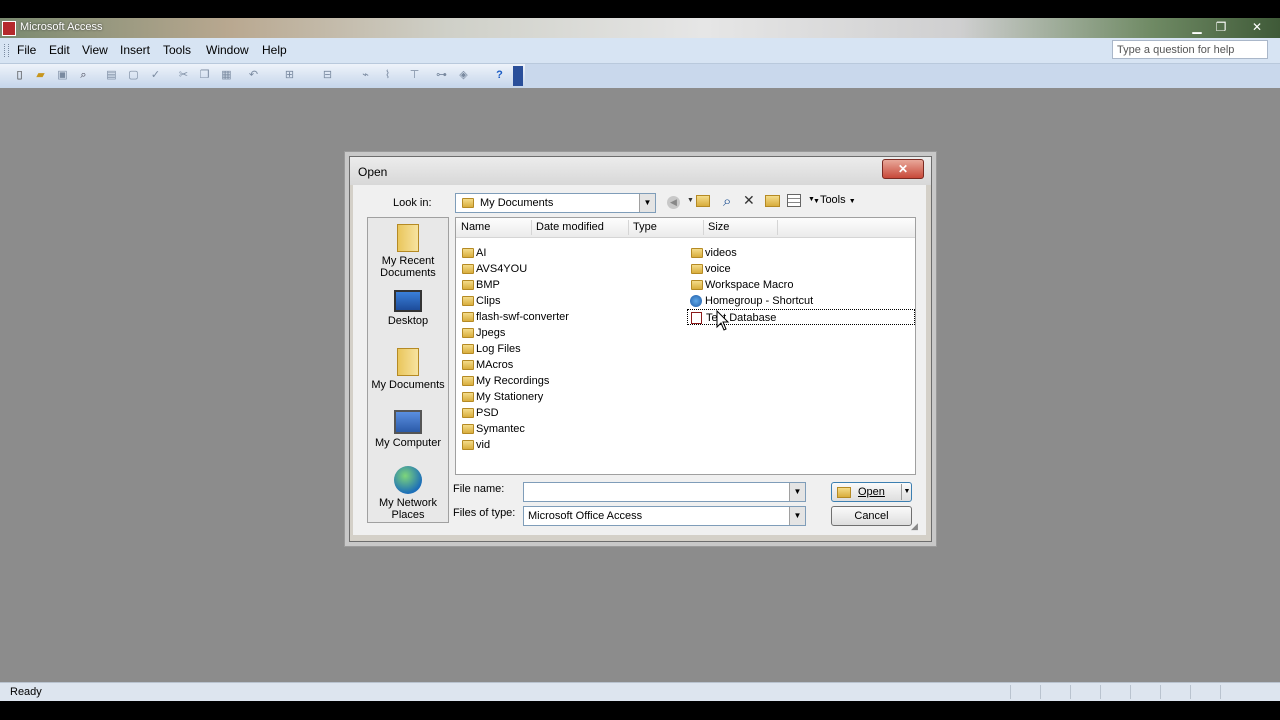 This screenshot has width=1280, height=720. Describe the element at coordinates (727, 201) in the screenshot. I see `search-web-icon: ⌕` at that location.